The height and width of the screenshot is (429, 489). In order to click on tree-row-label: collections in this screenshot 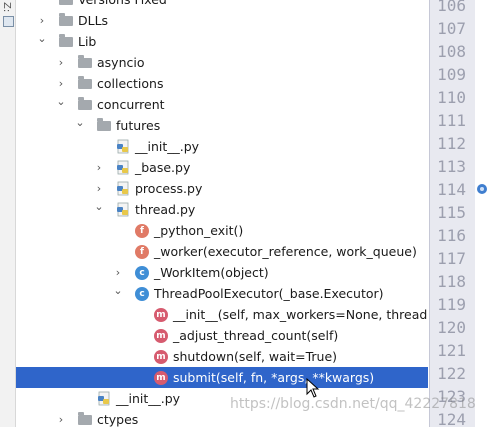, I will do `click(130, 83)`.